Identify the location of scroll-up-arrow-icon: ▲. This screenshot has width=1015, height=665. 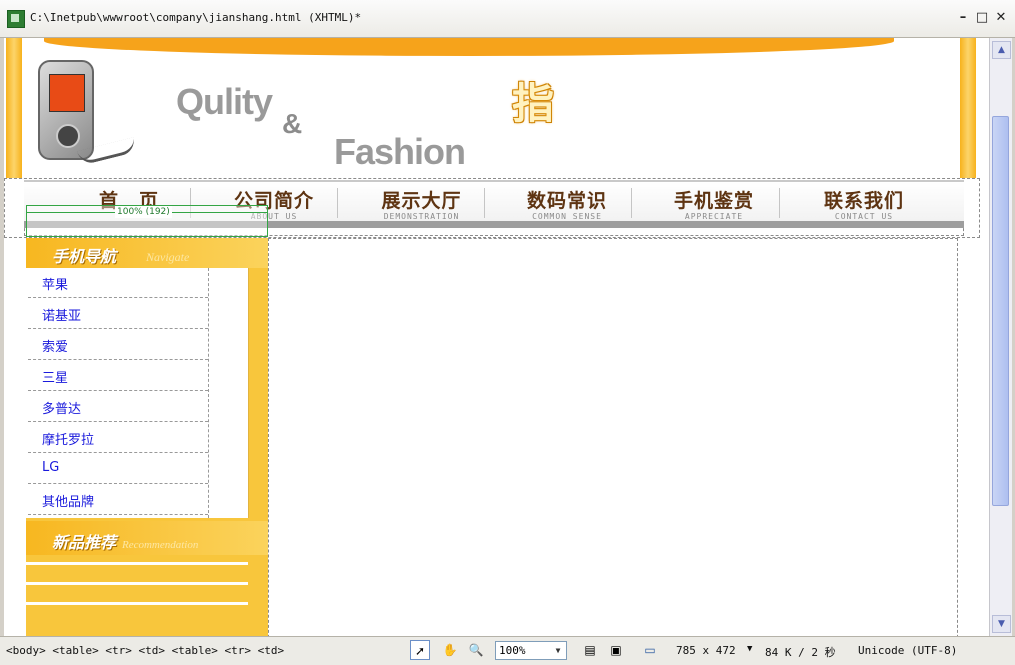
(1001, 50).